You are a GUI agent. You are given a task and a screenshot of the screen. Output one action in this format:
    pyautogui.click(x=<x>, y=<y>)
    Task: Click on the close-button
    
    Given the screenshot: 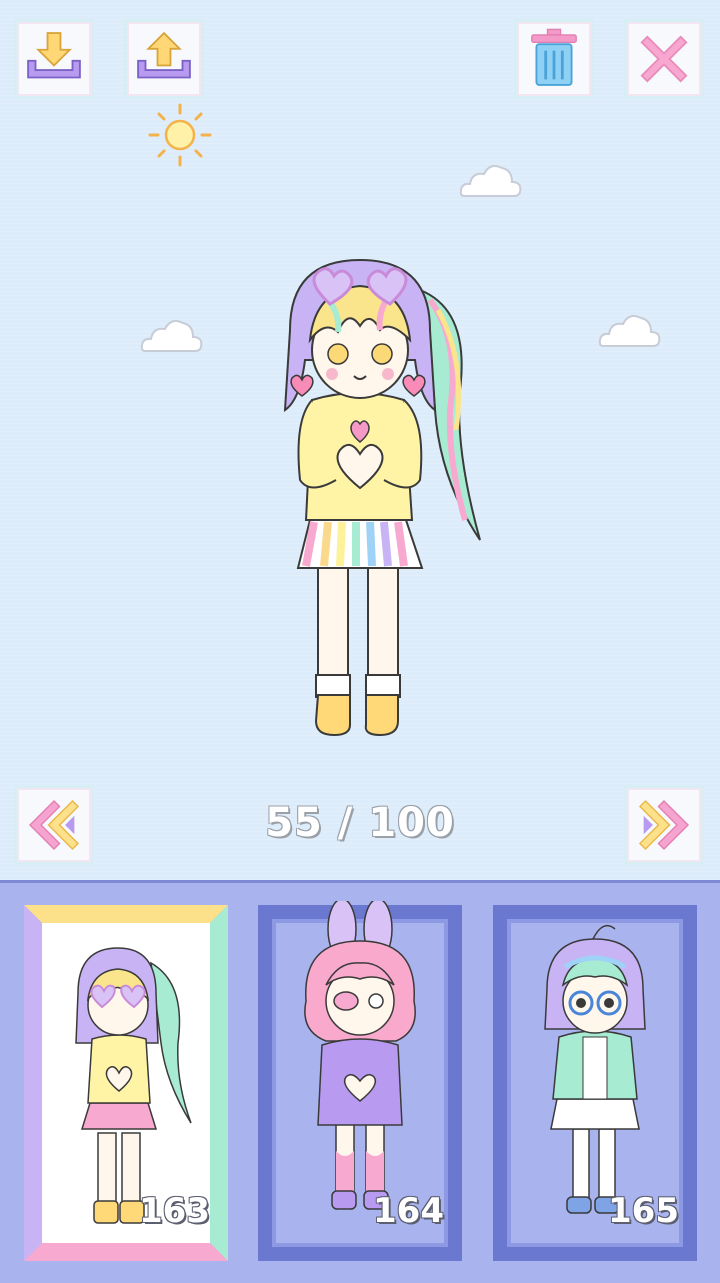 What is the action you would take?
    pyautogui.click(x=664, y=59)
    